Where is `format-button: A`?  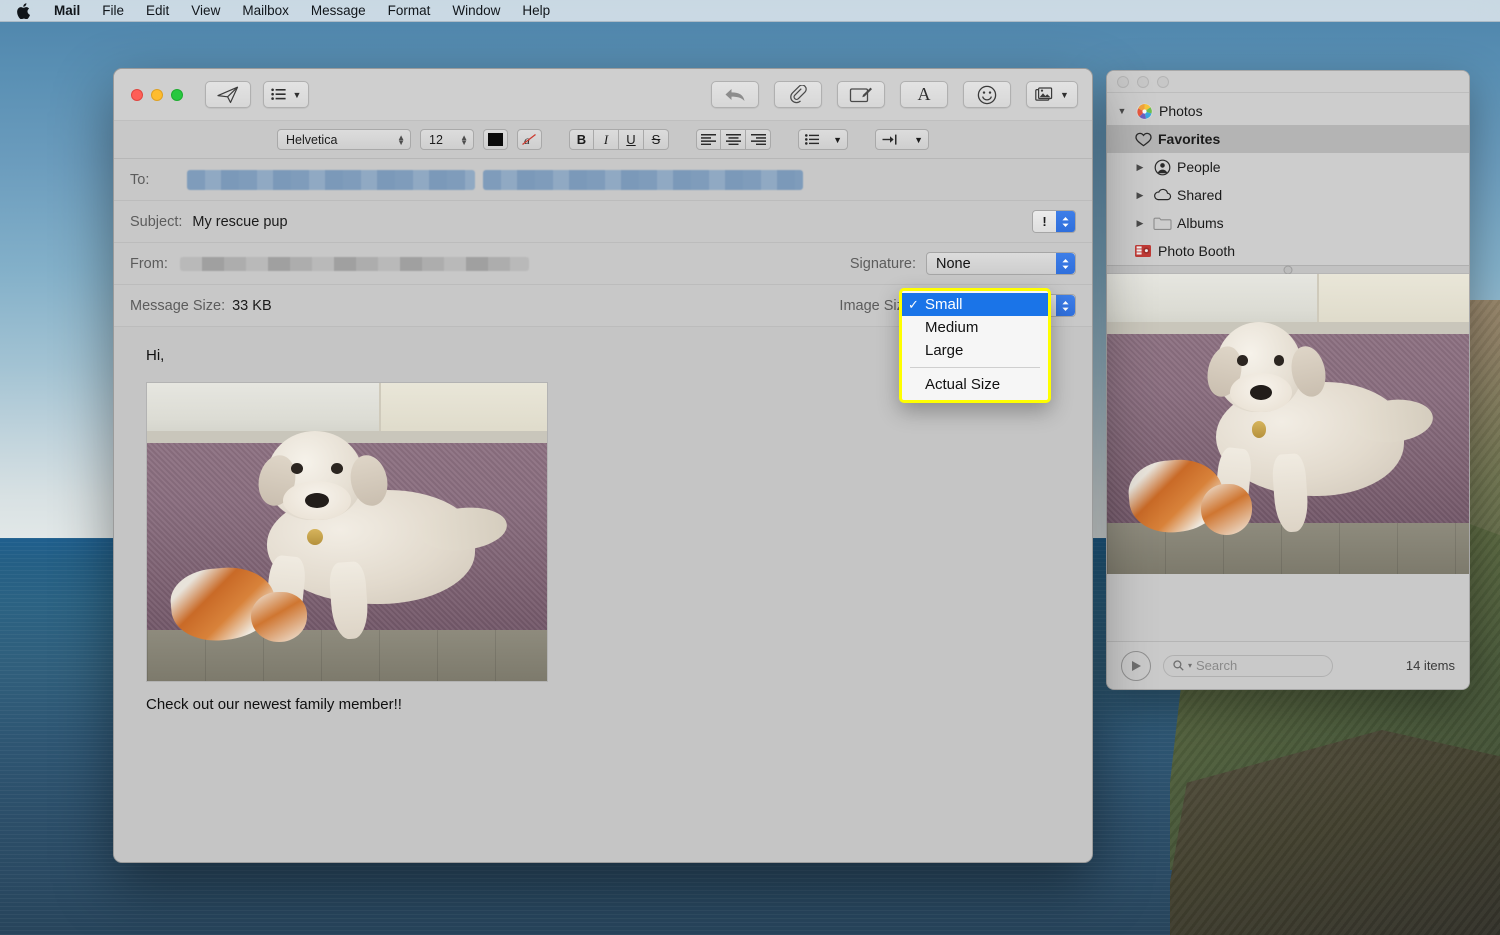 format-button: A is located at coordinates (924, 94).